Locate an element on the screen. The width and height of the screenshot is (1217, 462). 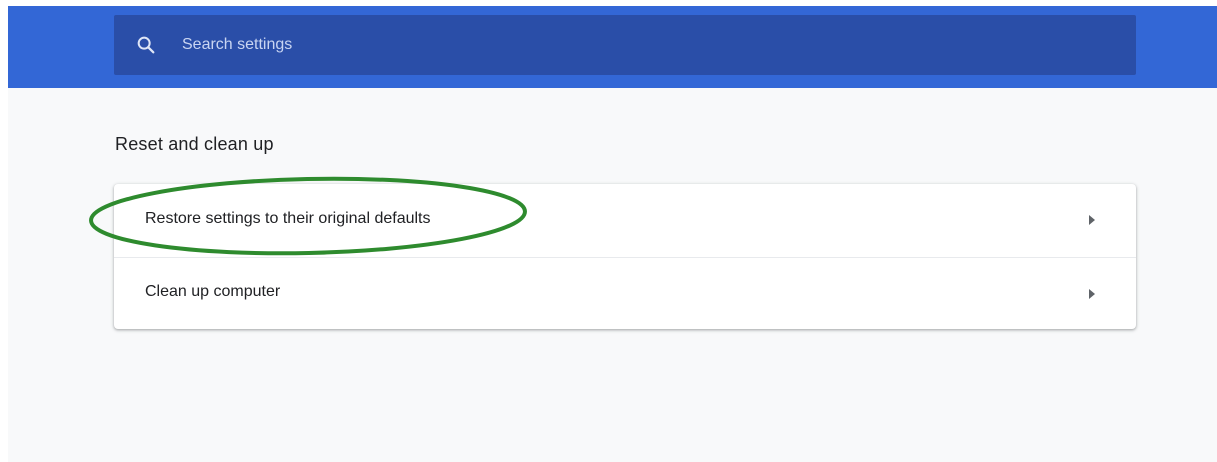
search-icon is located at coordinates (146, 45).